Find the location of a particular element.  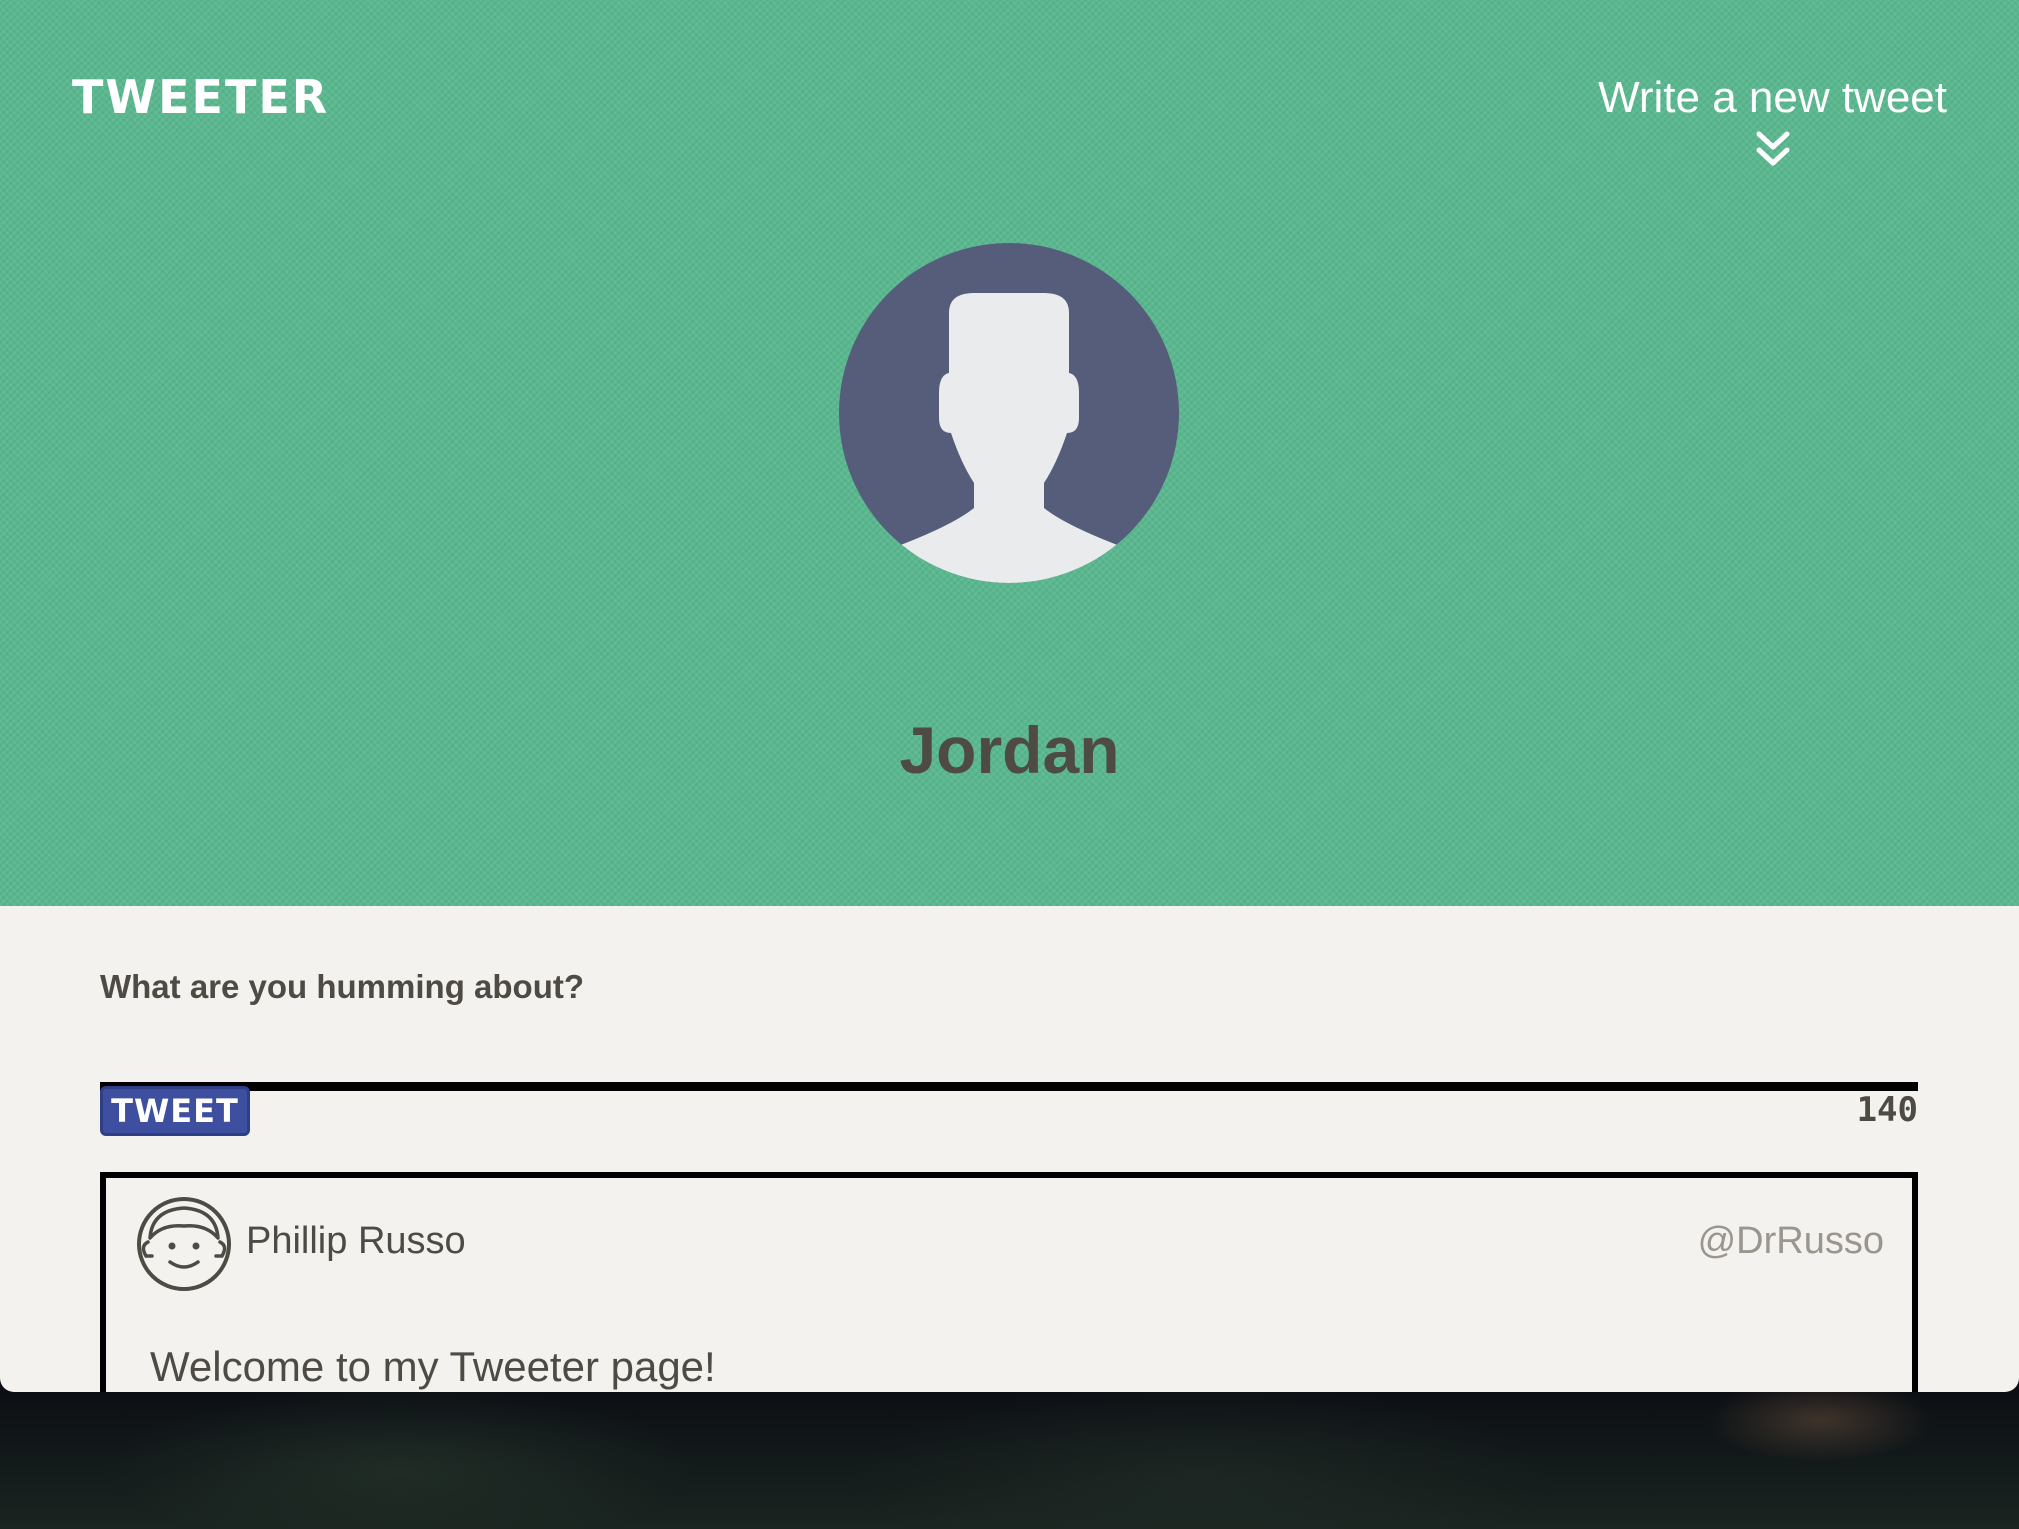

tweet-content: Welcome to my Tweeter page! is located at coordinates (433, 1366).